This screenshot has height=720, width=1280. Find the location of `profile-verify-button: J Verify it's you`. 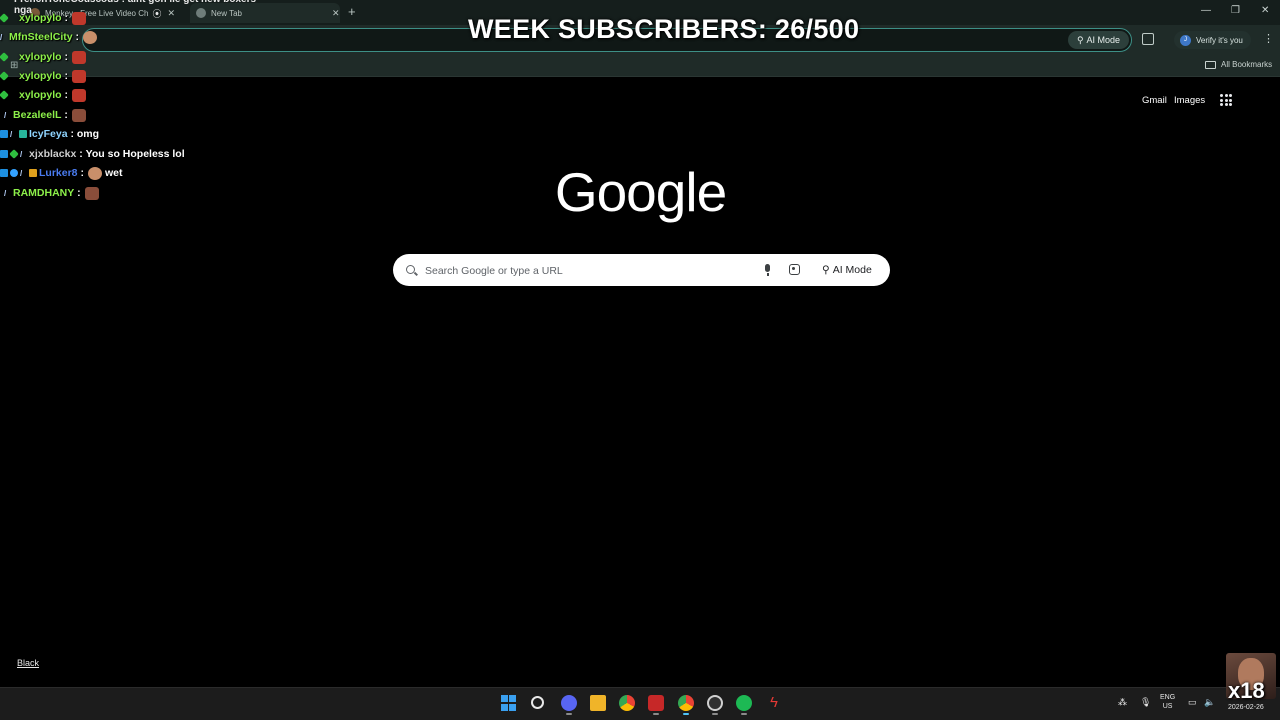

profile-verify-button: J Verify it's you is located at coordinates (1212, 40).